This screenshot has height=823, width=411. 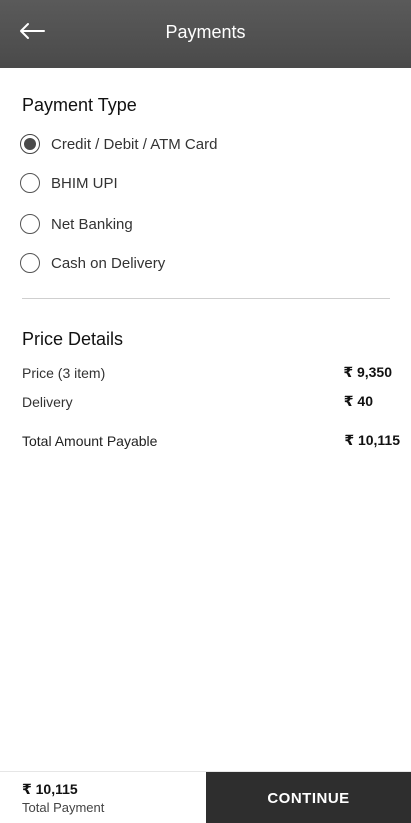 I want to click on price-label: Price (3 item), so click(x=64, y=372).